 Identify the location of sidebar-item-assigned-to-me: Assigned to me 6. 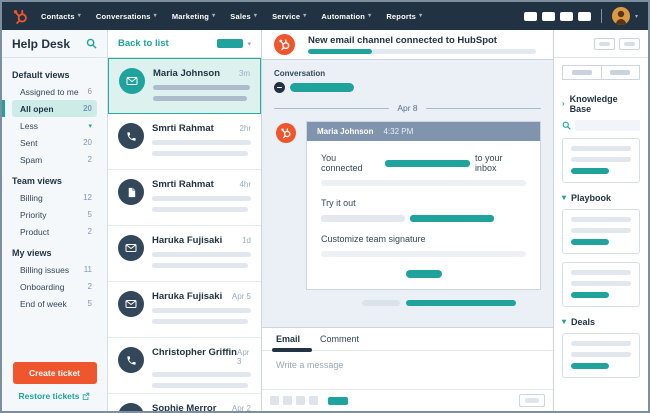
(54, 91).